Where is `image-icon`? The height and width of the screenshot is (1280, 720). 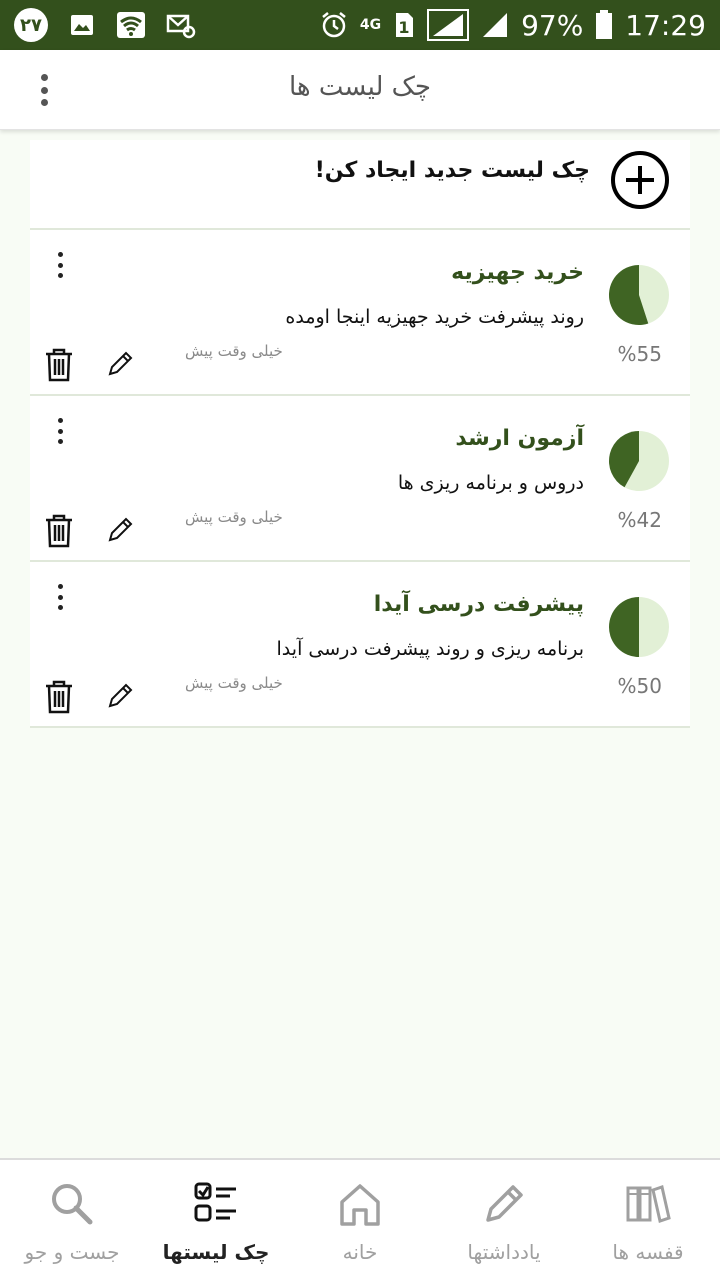
image-icon is located at coordinates (82, 25).